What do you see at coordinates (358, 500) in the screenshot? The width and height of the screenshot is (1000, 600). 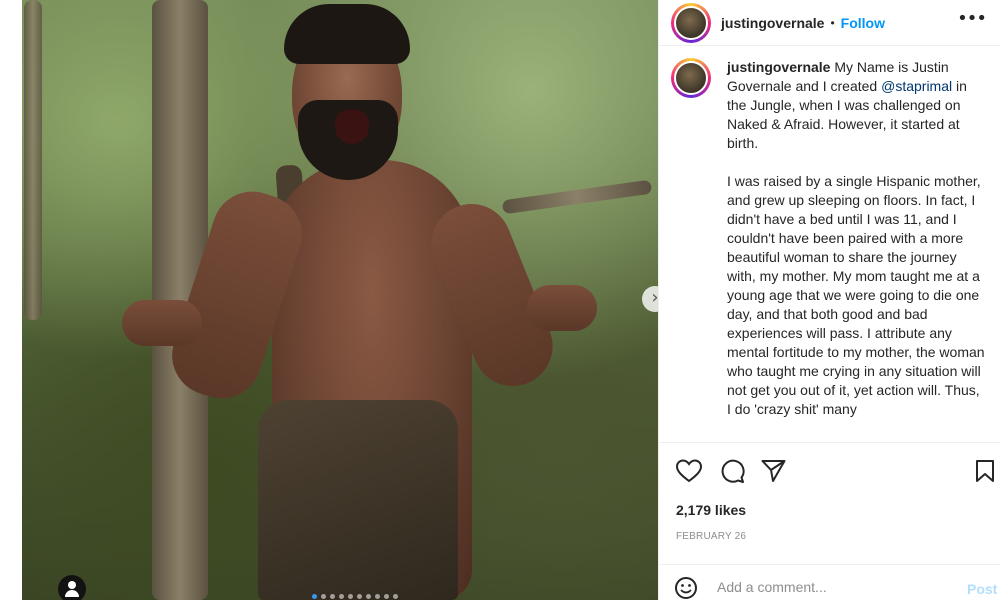 I see `shoulder-bag` at bounding box center [358, 500].